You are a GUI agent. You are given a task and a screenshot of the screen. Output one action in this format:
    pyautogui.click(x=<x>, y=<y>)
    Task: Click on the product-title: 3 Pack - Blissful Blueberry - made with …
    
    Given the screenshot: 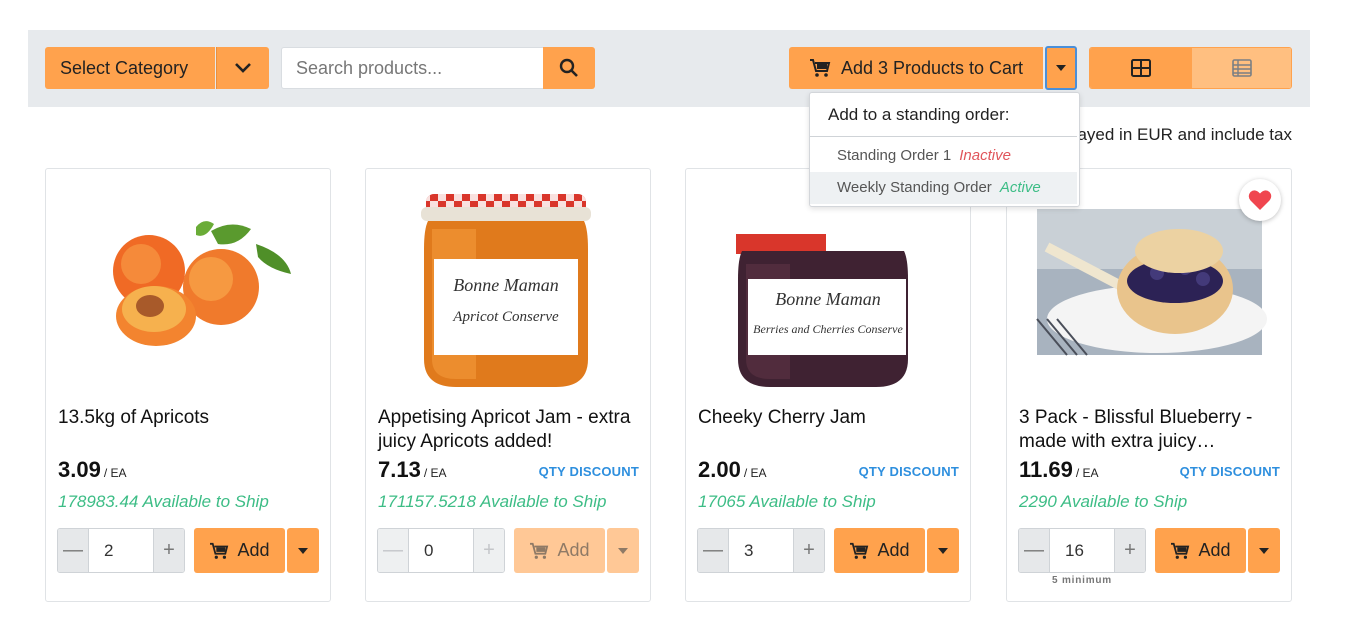 What is the action you would take?
    pyautogui.click(x=1150, y=430)
    